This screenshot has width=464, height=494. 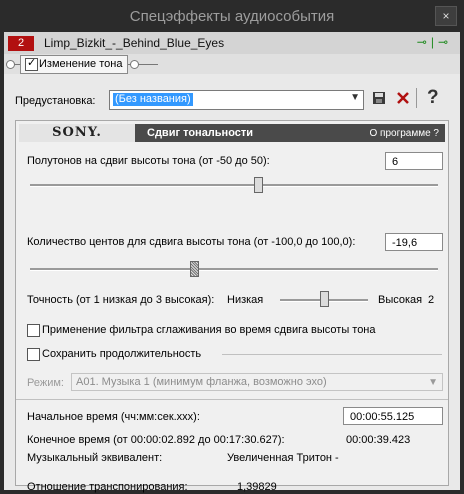 What do you see at coordinates (33, 330) in the screenshot?
I see `antialias-checkbox` at bounding box center [33, 330].